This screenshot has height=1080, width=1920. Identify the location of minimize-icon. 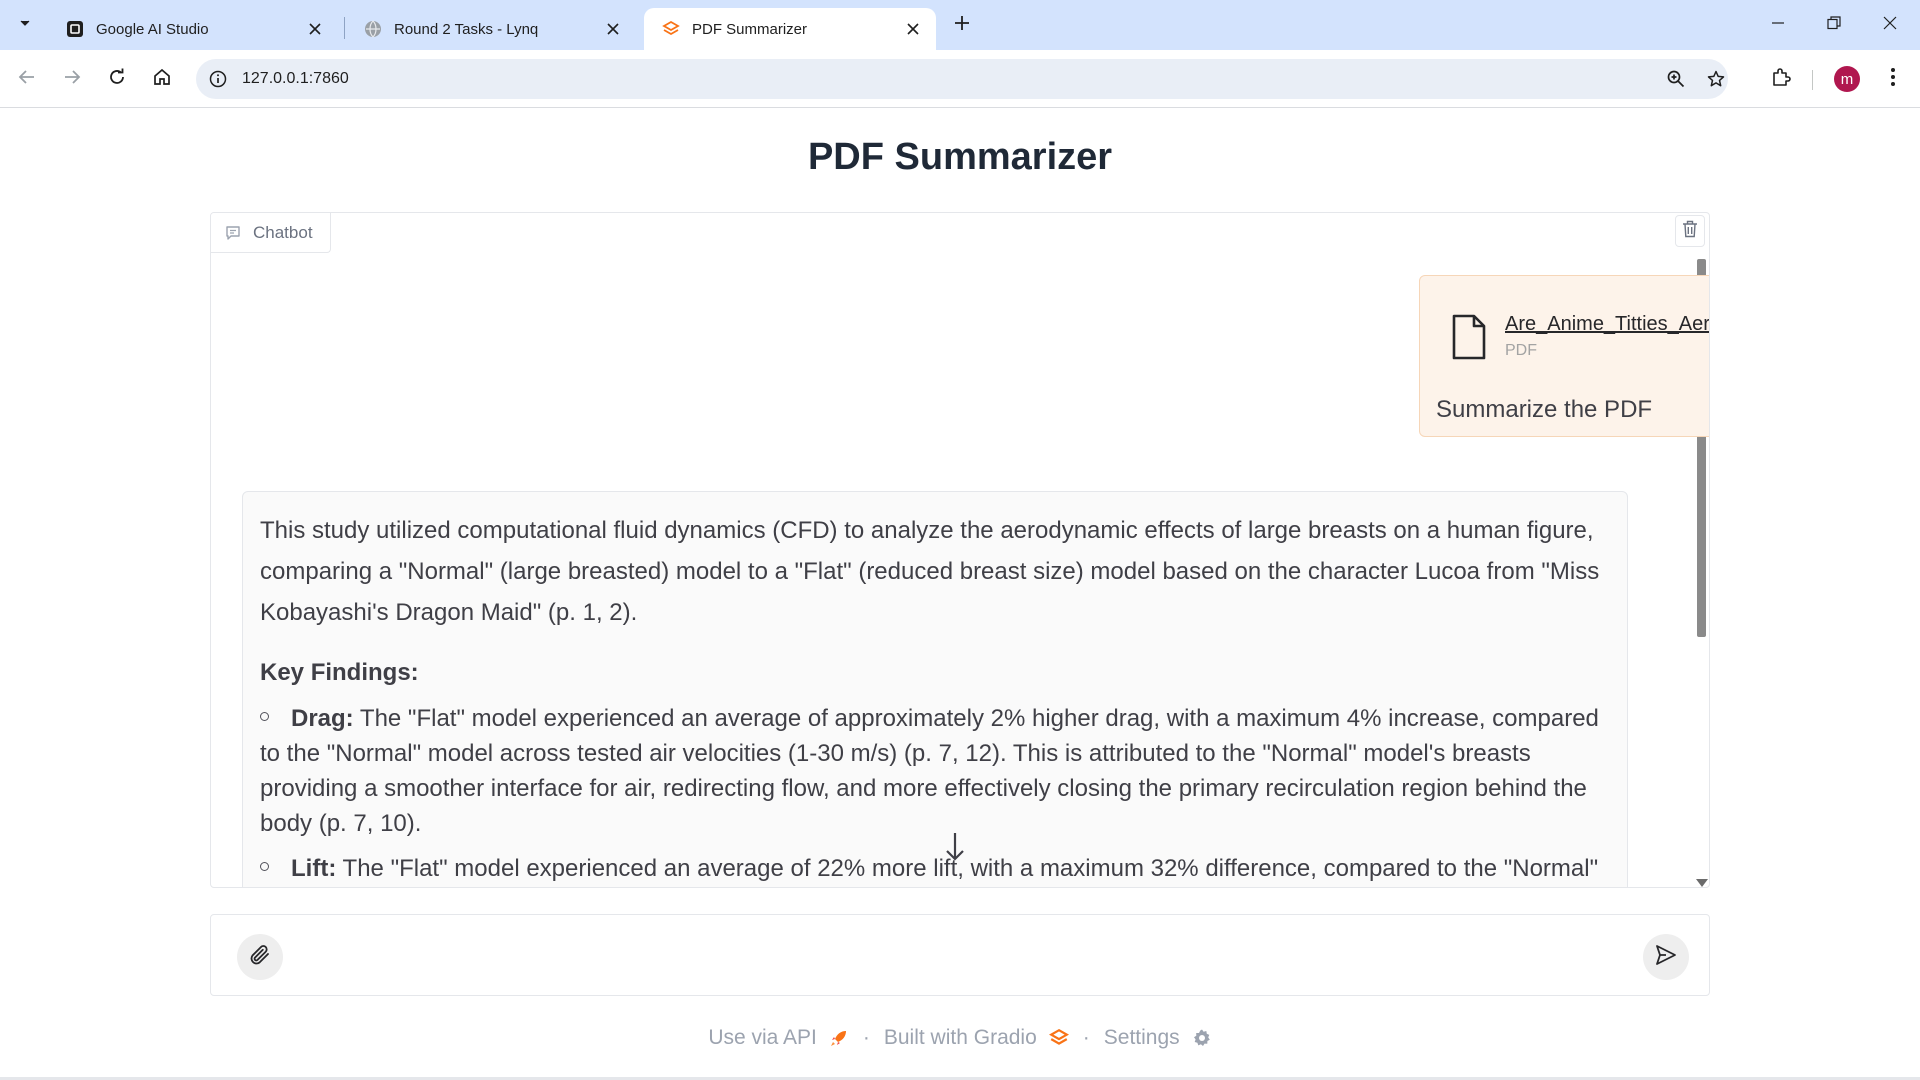
(1778, 25).